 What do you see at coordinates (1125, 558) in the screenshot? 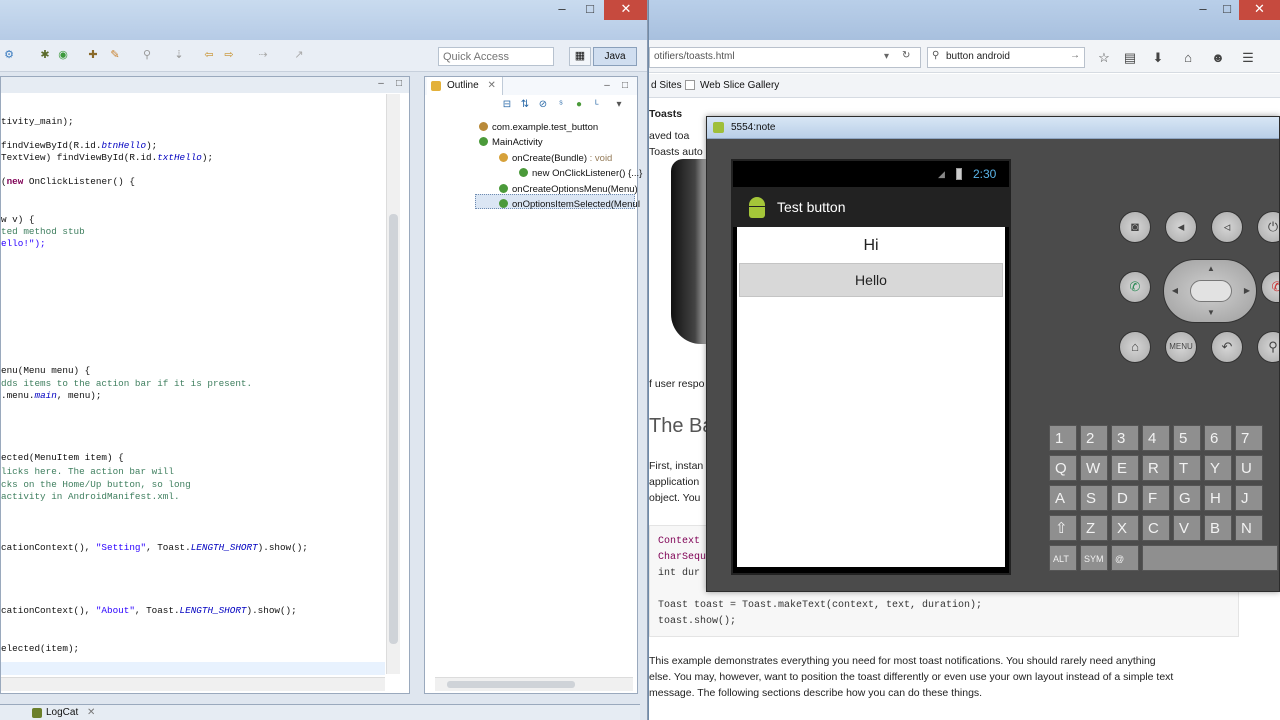
I see `at-key: @` at bounding box center [1125, 558].